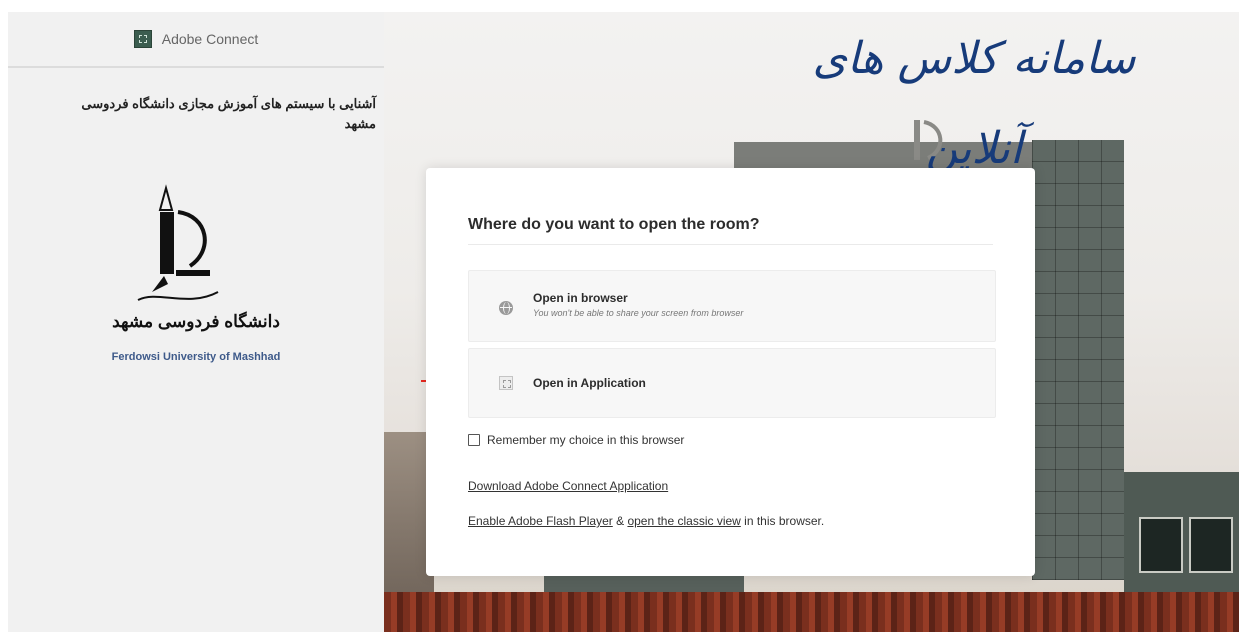 This screenshot has width=1239, height=632. I want to click on adobe-connect-logo-icon, so click(142, 39).